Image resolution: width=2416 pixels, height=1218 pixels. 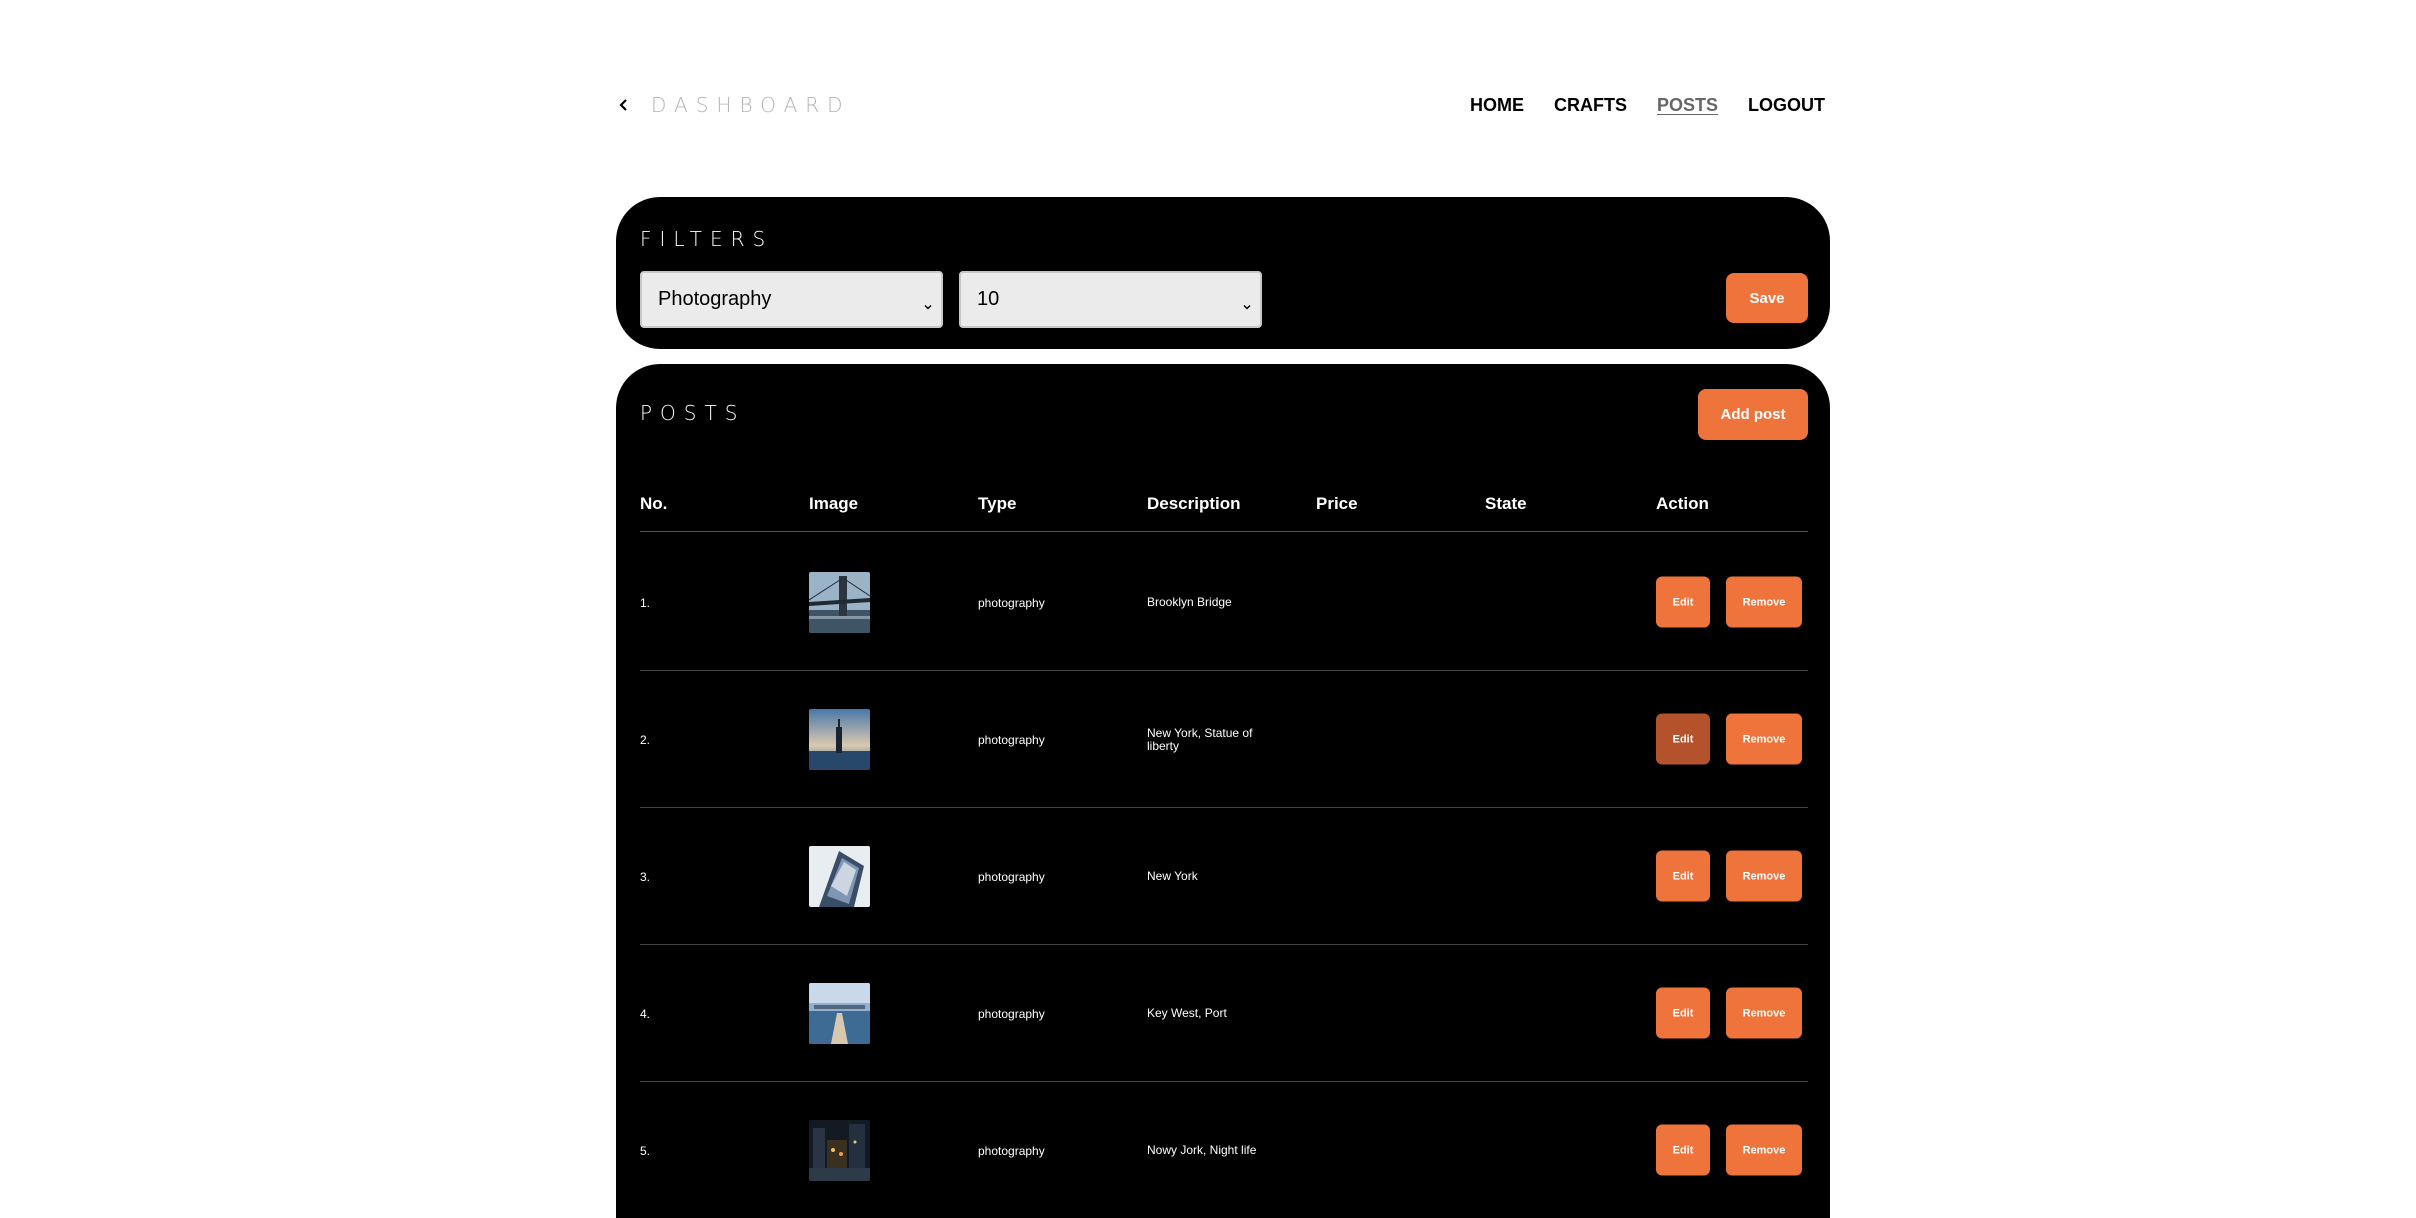 I want to click on row-number: 1., so click(x=645, y=602).